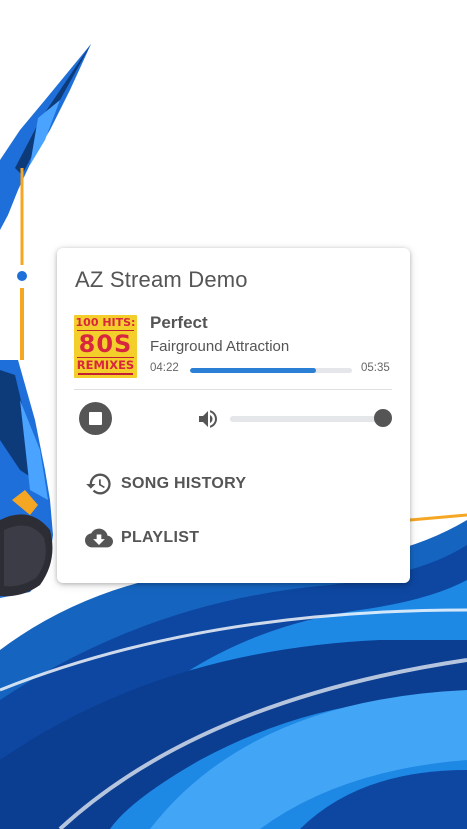  Describe the element at coordinates (208, 419) in the screenshot. I see `volume-up-icon` at that location.